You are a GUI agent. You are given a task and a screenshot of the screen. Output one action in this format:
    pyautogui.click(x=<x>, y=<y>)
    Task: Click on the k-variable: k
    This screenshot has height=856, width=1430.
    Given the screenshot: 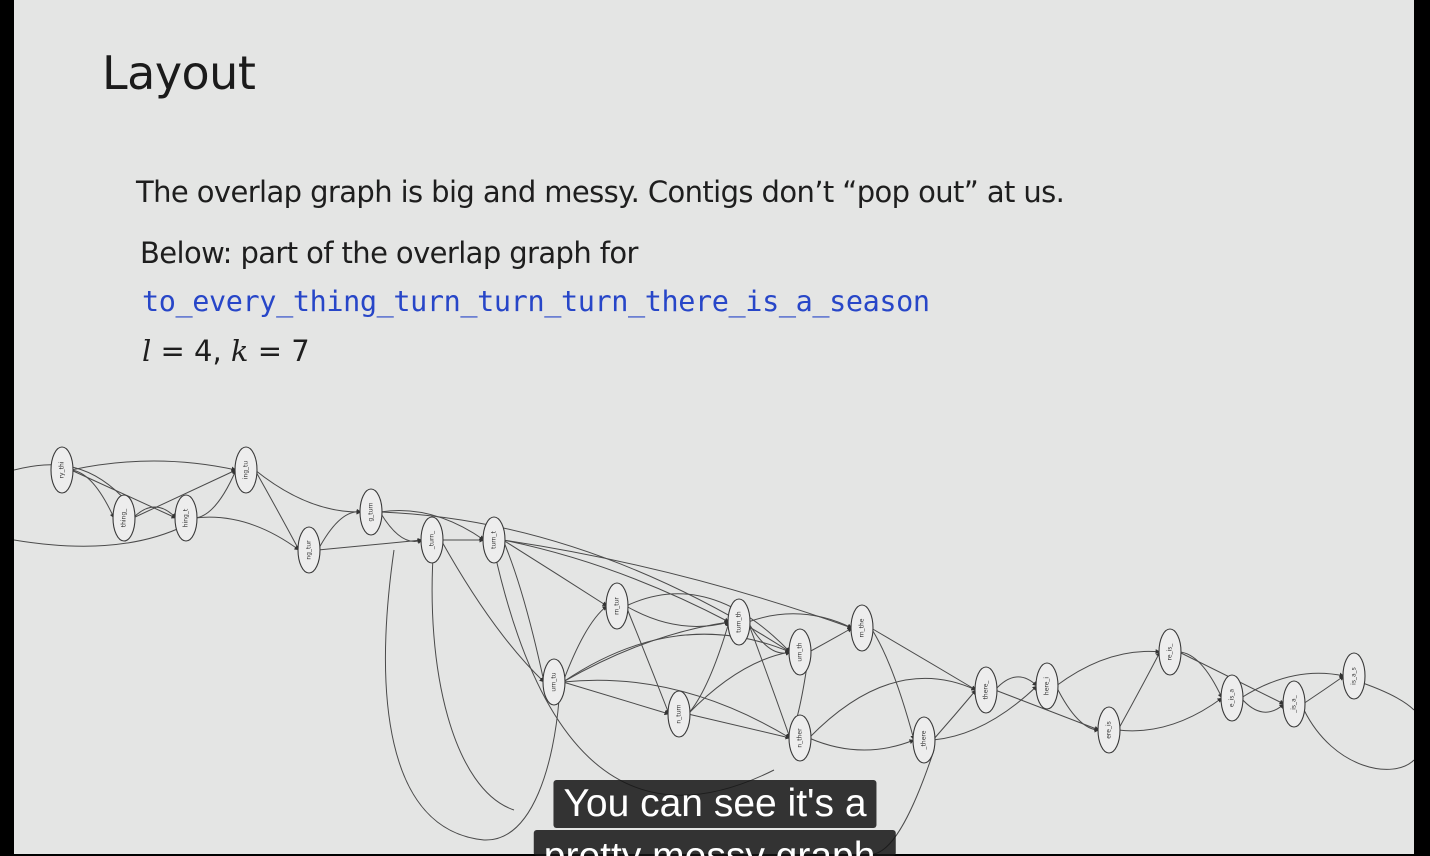 What is the action you would take?
    pyautogui.click(x=239, y=351)
    